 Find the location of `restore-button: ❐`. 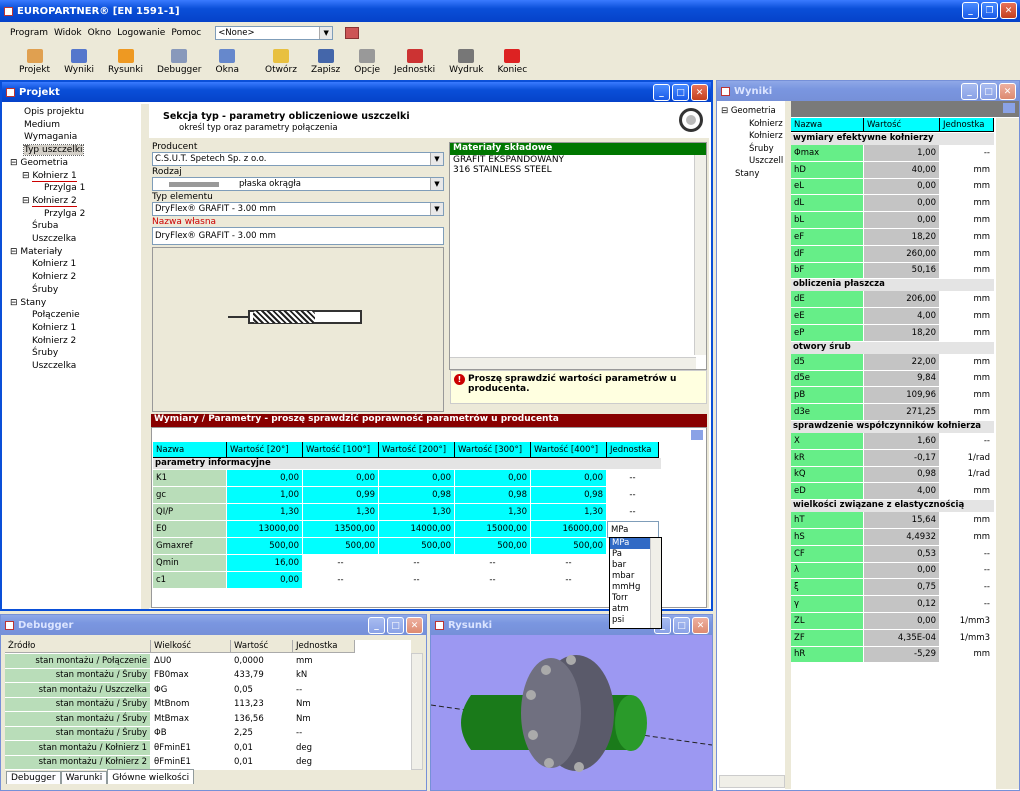

restore-button: ❐ is located at coordinates (989, 10).